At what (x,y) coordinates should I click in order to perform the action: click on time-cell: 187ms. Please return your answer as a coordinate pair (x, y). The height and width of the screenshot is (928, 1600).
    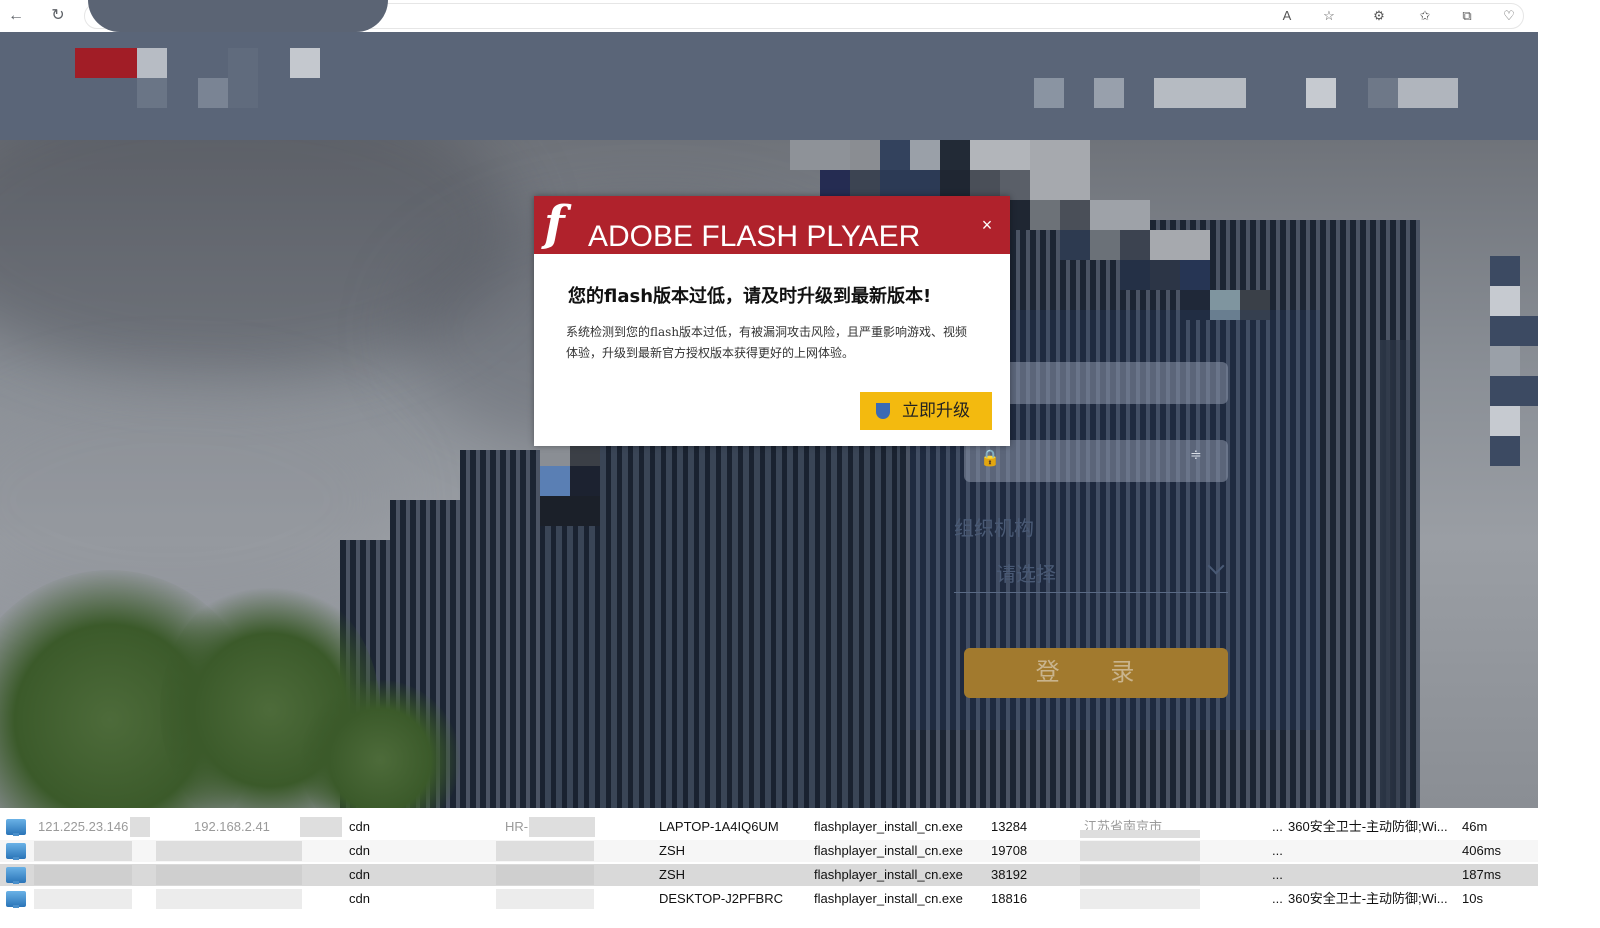
    Looking at the image, I should click on (1482, 874).